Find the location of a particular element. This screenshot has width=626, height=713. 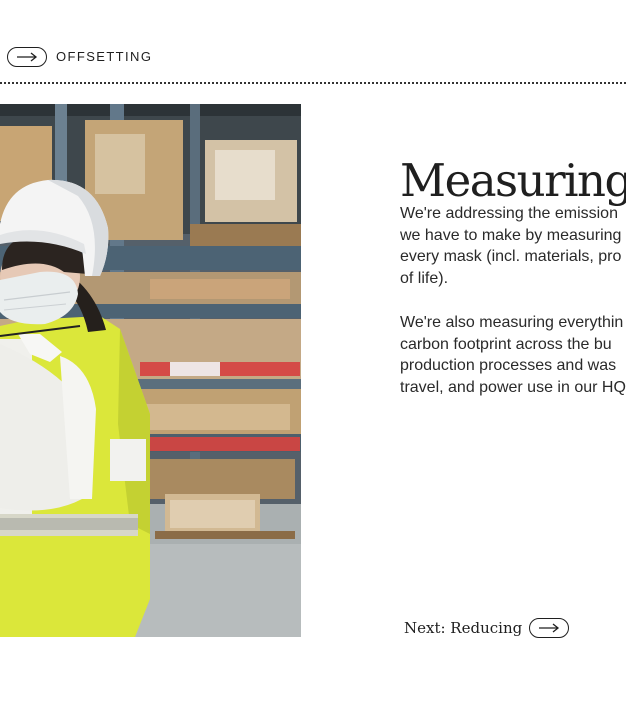

next-reducing-link: Next: Reducing is located at coordinates (463, 628).